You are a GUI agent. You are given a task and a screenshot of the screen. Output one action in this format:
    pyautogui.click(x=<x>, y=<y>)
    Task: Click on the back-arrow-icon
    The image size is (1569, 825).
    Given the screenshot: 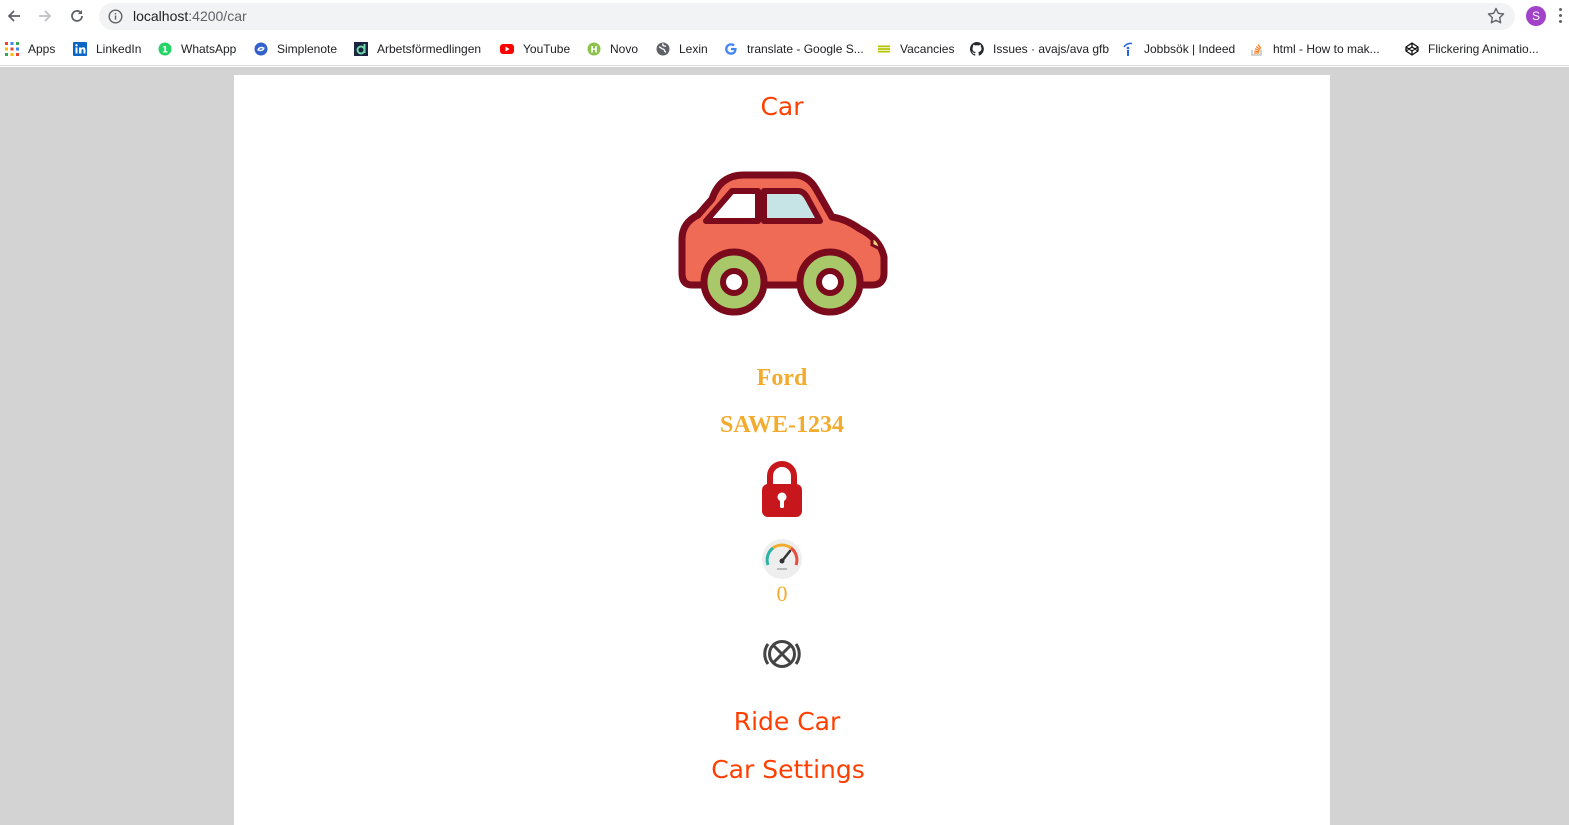 What is the action you would take?
    pyautogui.click(x=14, y=16)
    